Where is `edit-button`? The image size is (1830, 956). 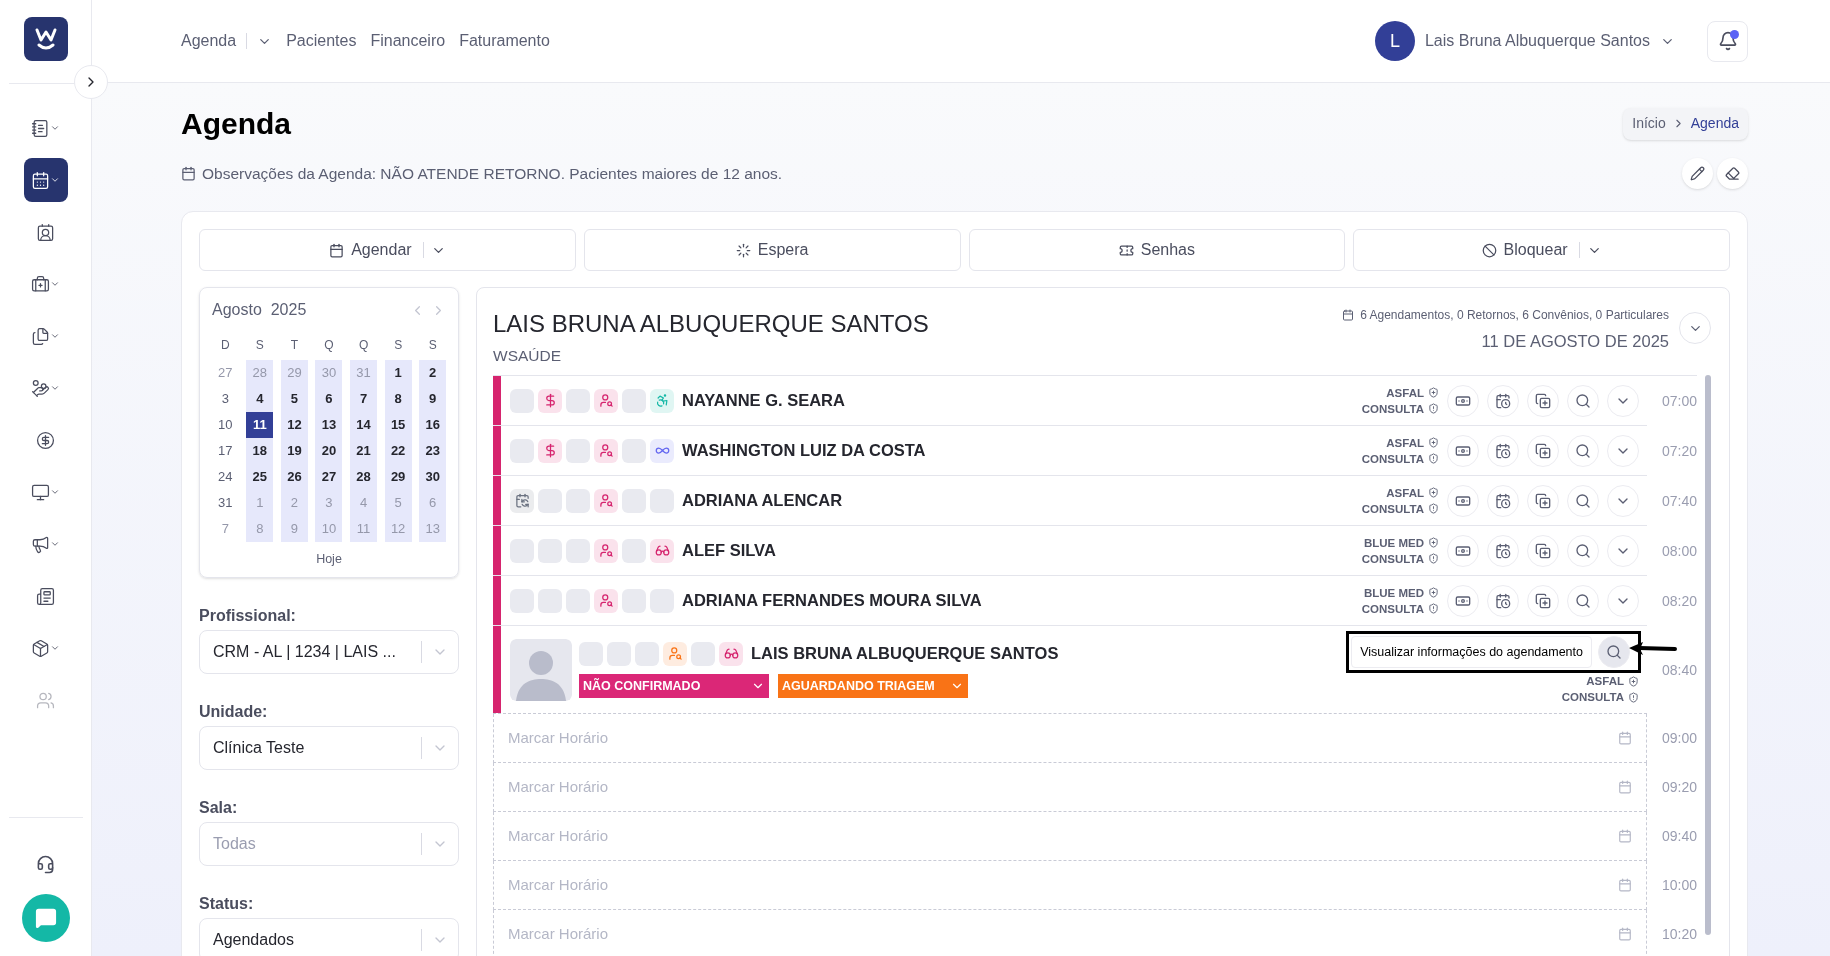
edit-button is located at coordinates (1697, 173).